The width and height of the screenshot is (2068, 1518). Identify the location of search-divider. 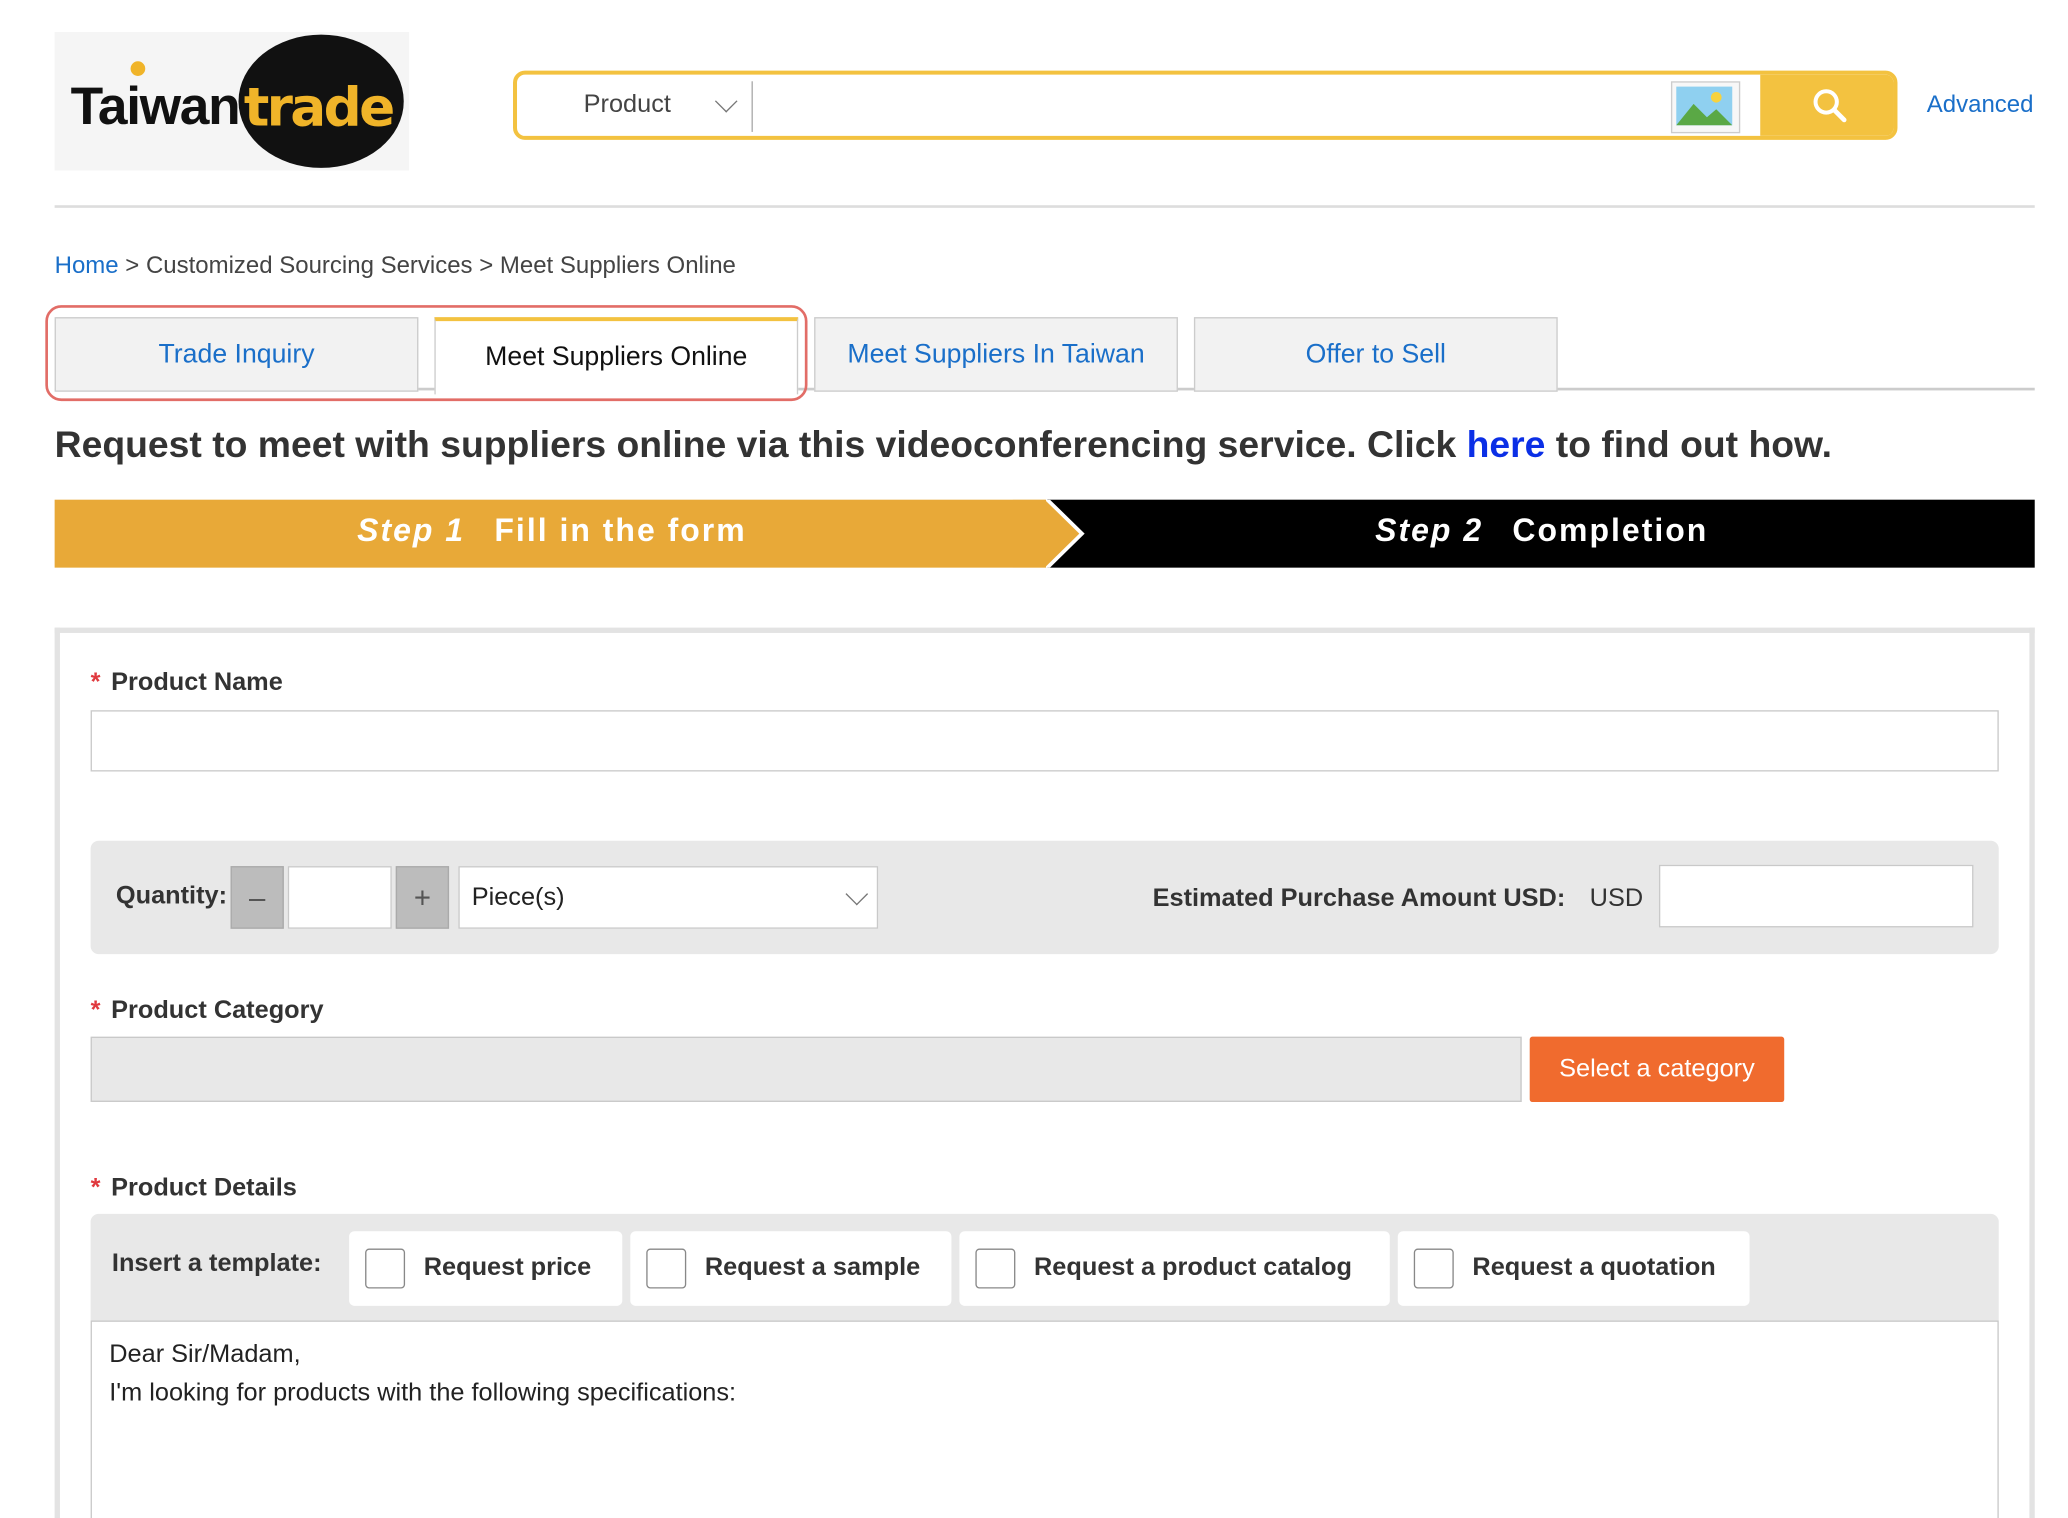
(752, 106).